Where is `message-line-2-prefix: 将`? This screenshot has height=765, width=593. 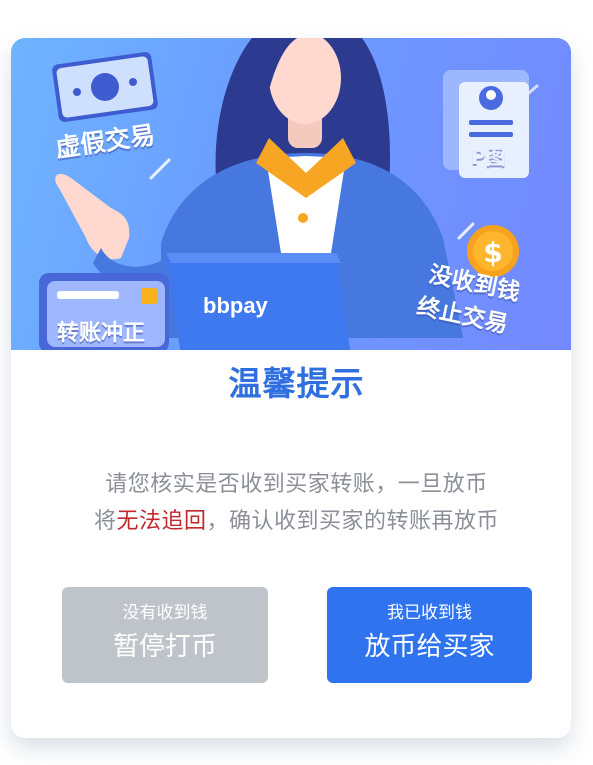
message-line-2-prefix: 将 is located at coordinates (105, 521).